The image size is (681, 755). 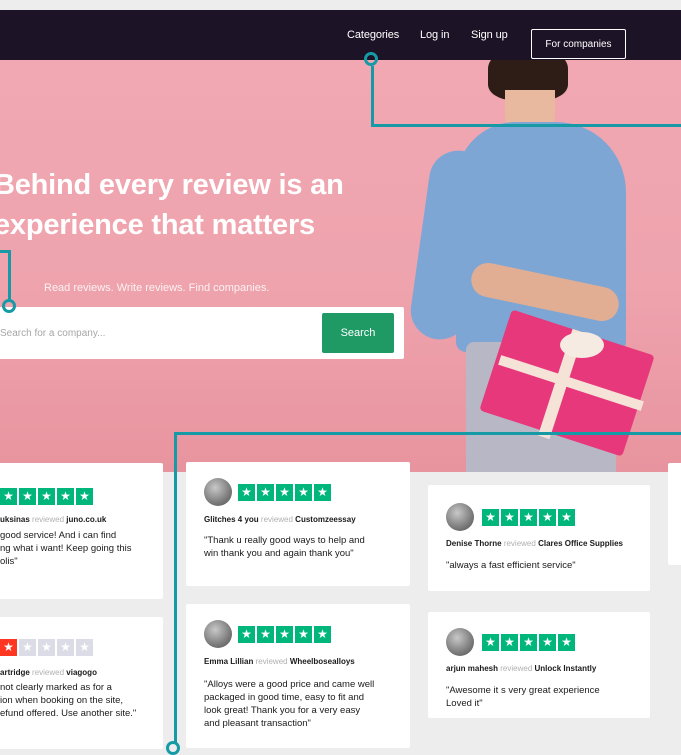 I want to click on review-card-partial, so click(x=674, y=514).